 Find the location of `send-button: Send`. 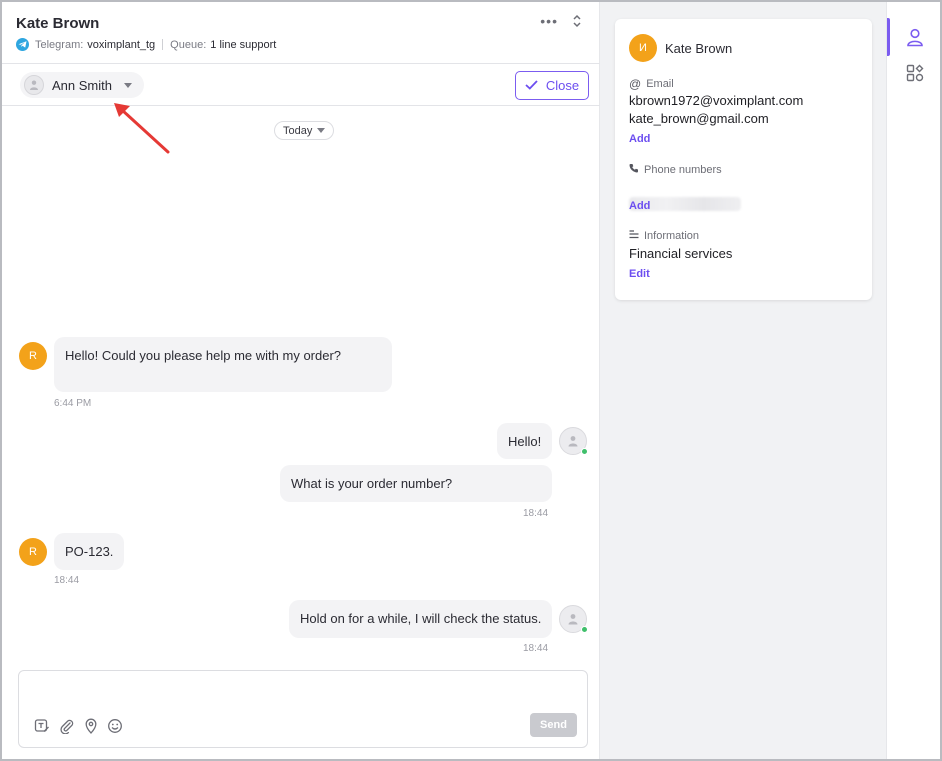

send-button: Send is located at coordinates (553, 725).